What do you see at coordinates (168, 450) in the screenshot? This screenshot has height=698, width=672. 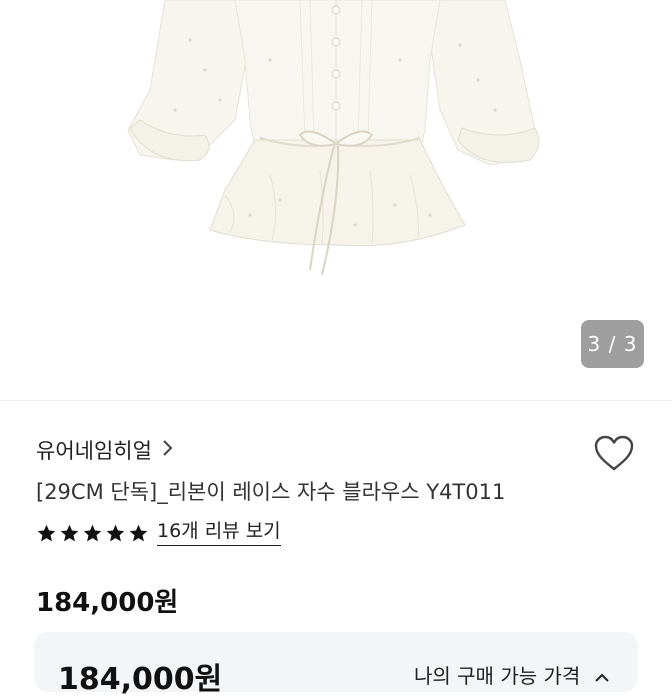 I see `chevron-right-icon` at bounding box center [168, 450].